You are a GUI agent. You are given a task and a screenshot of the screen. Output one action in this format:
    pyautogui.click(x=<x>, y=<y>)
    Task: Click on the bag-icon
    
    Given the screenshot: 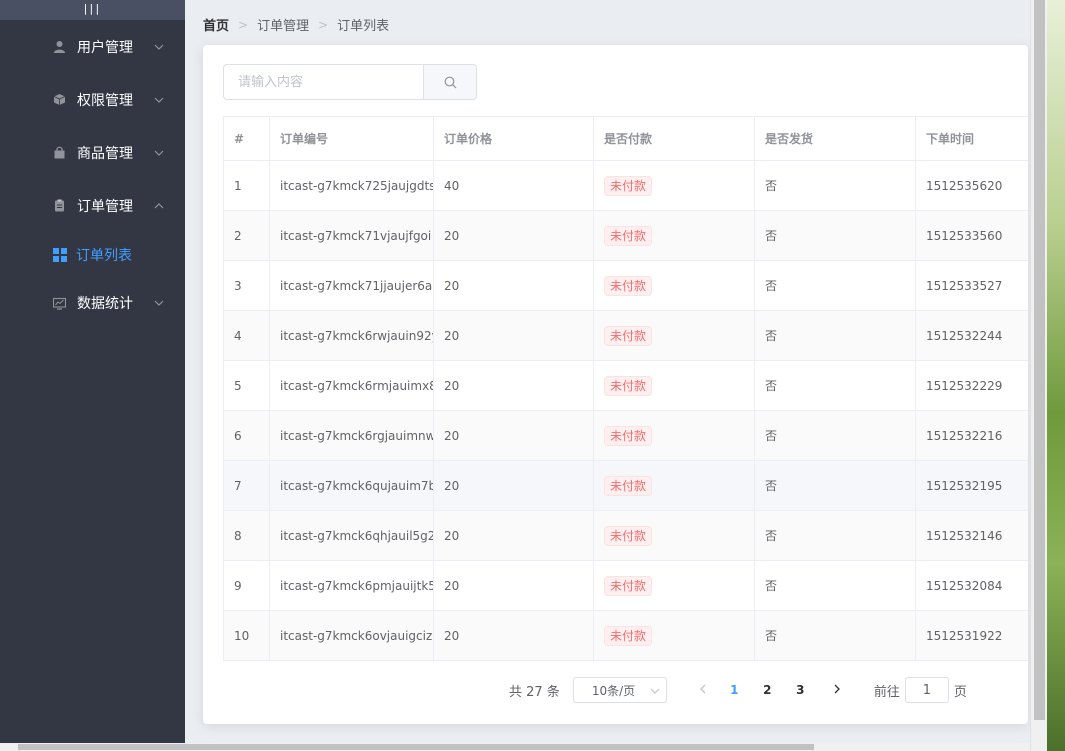 What is the action you would take?
    pyautogui.click(x=59, y=153)
    